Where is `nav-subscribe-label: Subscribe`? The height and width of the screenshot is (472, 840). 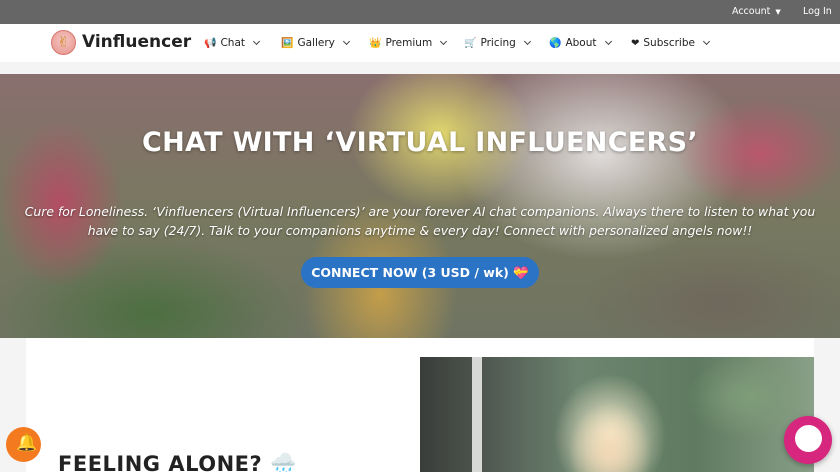
nav-subscribe-label: Subscribe is located at coordinates (669, 43).